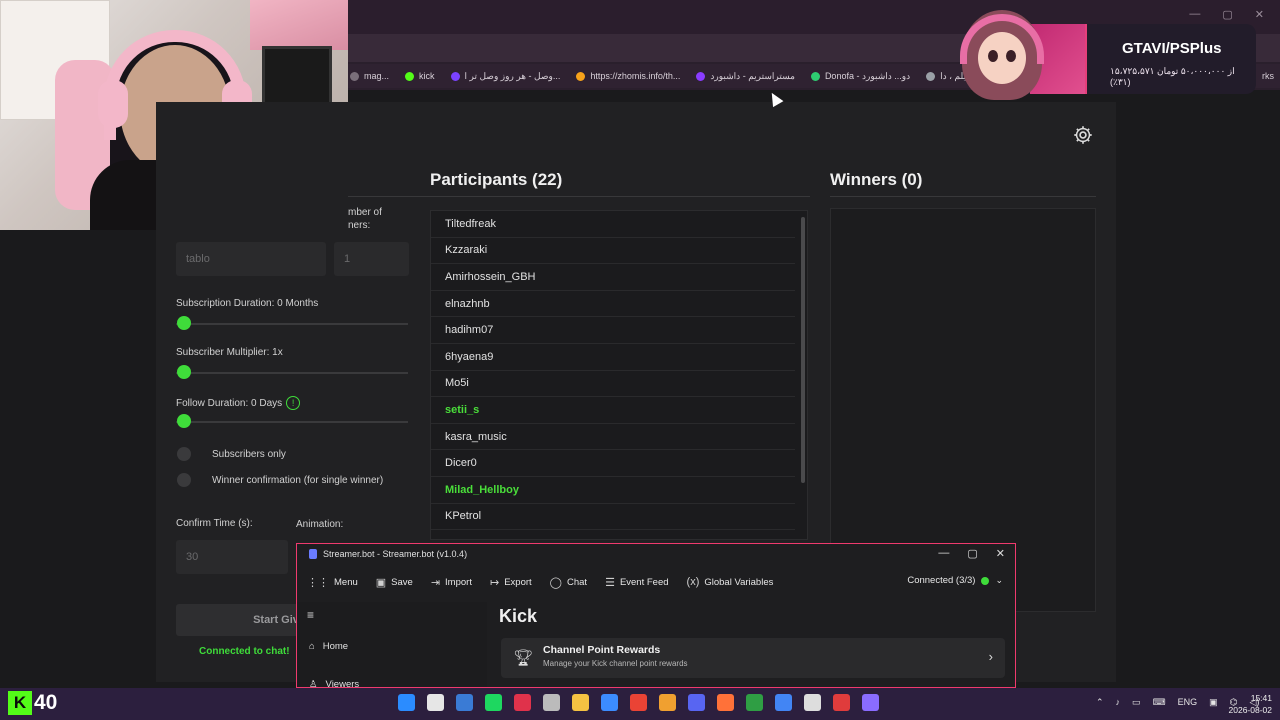 The width and height of the screenshot is (1280, 720). I want to click on taskbar: ⌃ ♪ ▭ ⌨ ENG ▣ ⌬ ◁) 15:41 2026-08-02, so click(640, 704).